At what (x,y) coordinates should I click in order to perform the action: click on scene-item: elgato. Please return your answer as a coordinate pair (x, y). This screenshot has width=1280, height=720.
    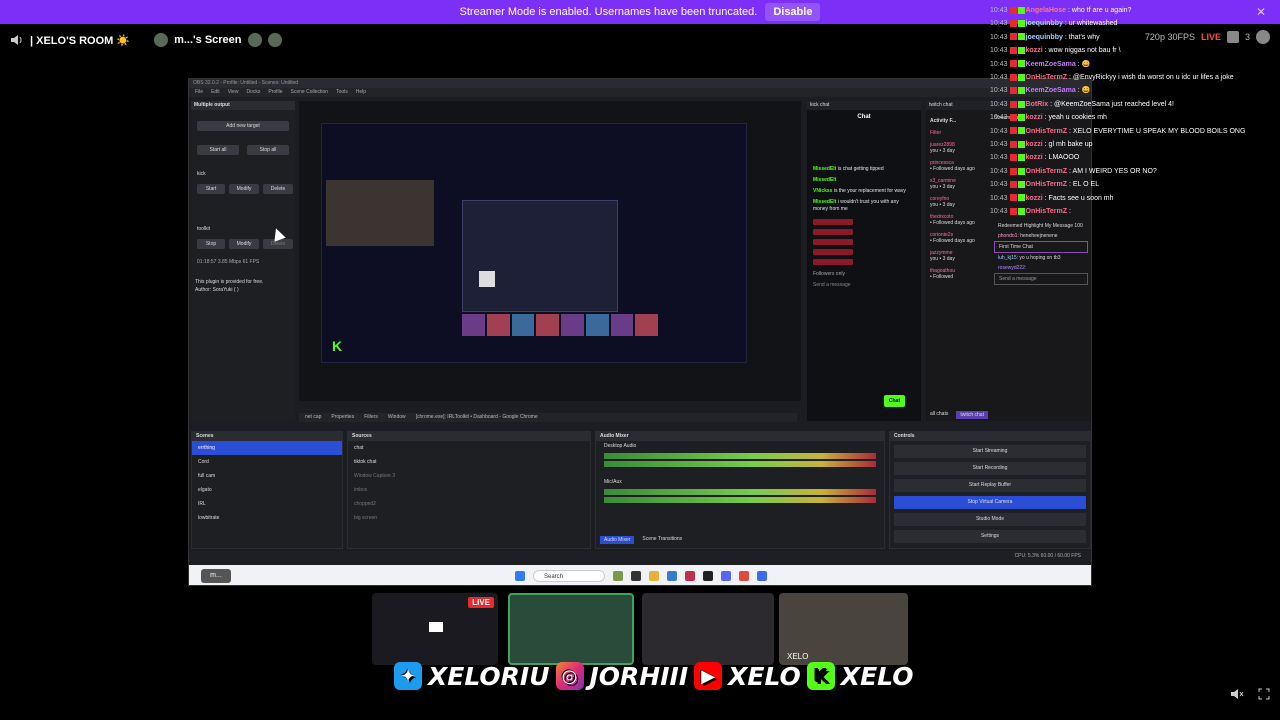
    Looking at the image, I should click on (267, 490).